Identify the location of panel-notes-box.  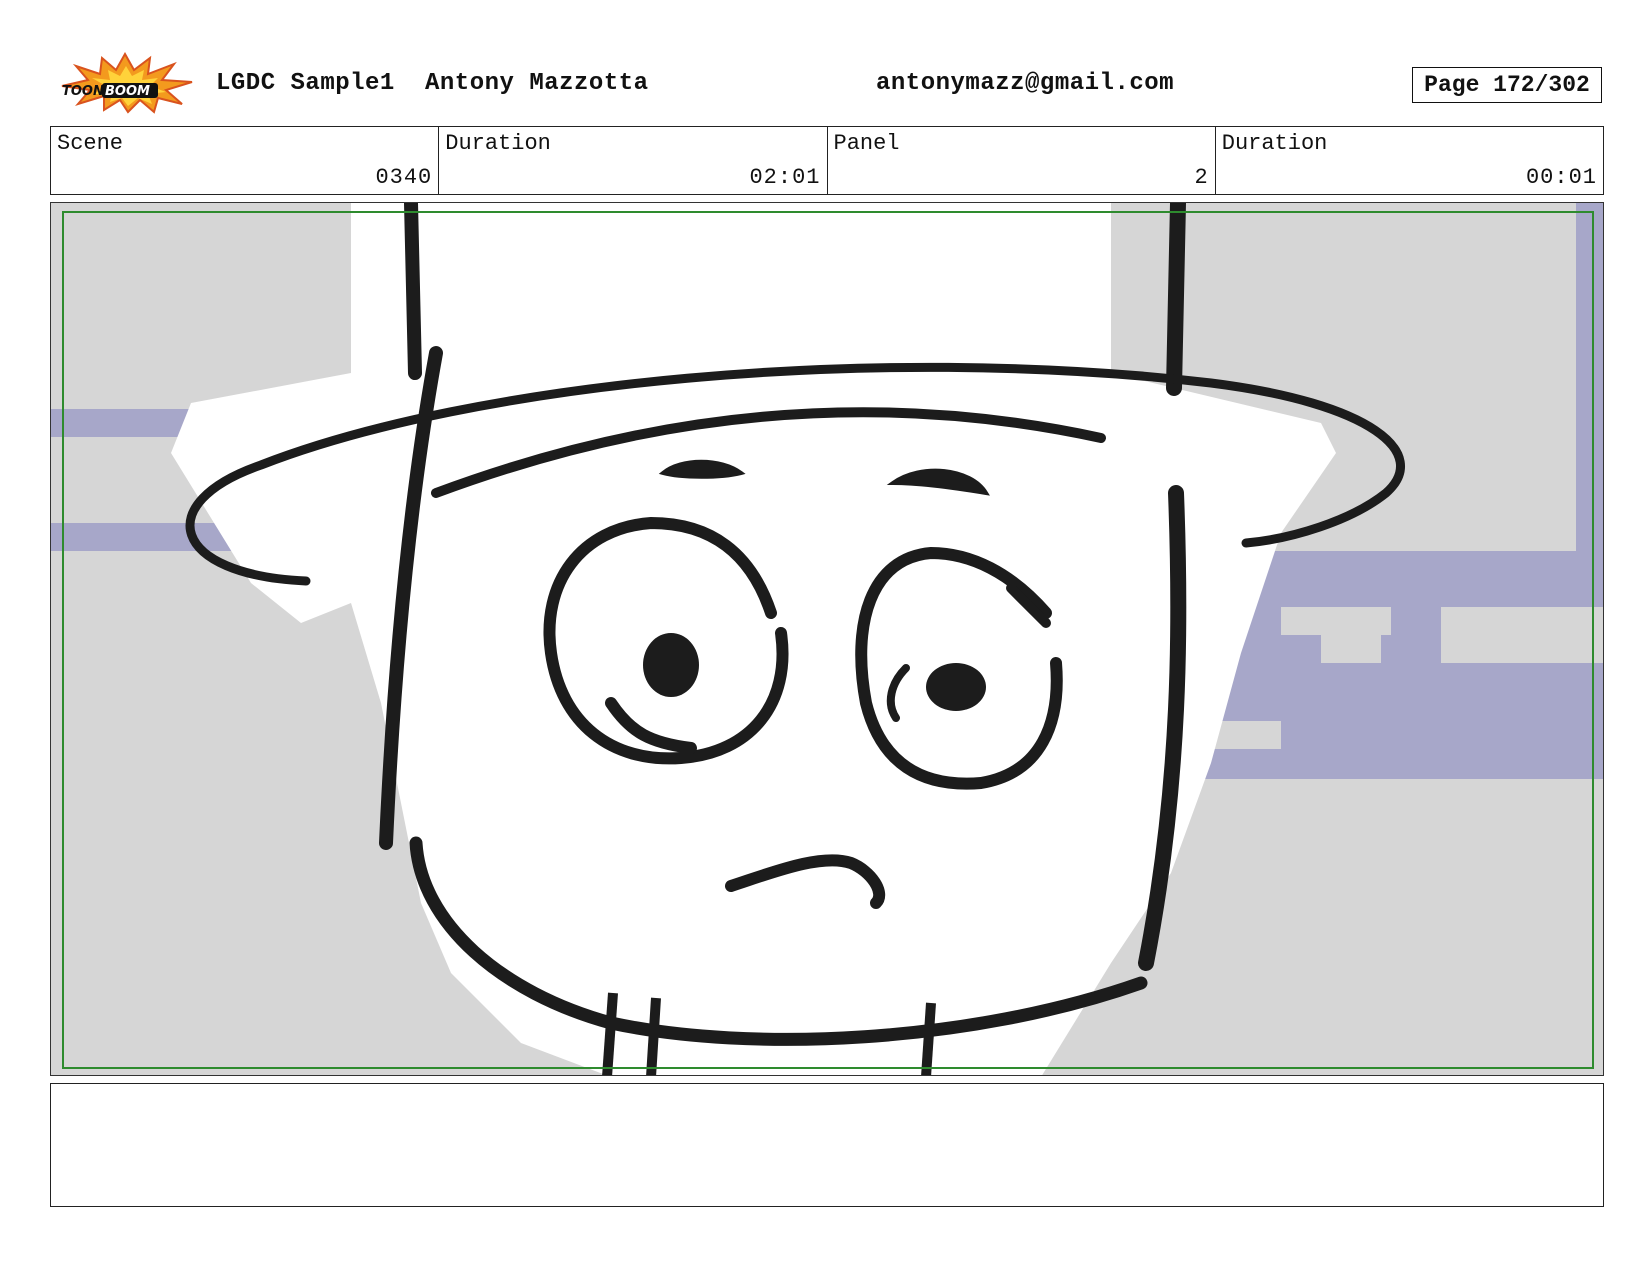
(827, 1145).